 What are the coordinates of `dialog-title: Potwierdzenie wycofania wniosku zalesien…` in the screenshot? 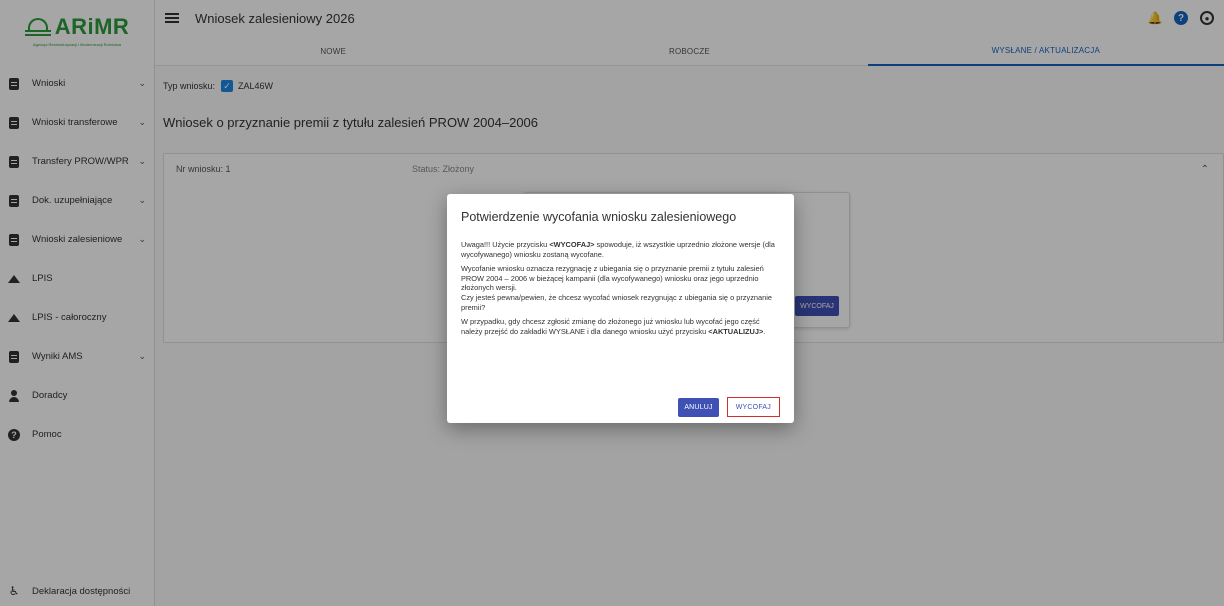 It's located at (599, 217).